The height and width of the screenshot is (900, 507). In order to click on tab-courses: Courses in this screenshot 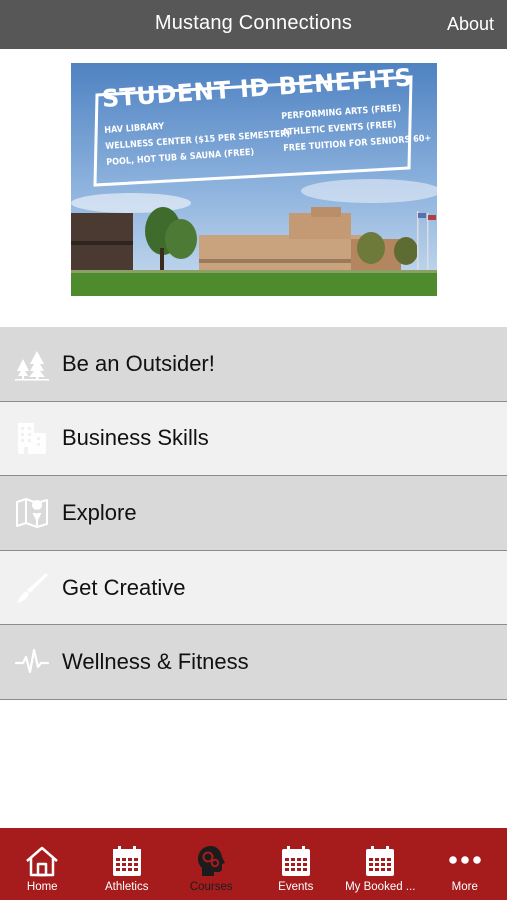, I will do `click(211, 864)`.